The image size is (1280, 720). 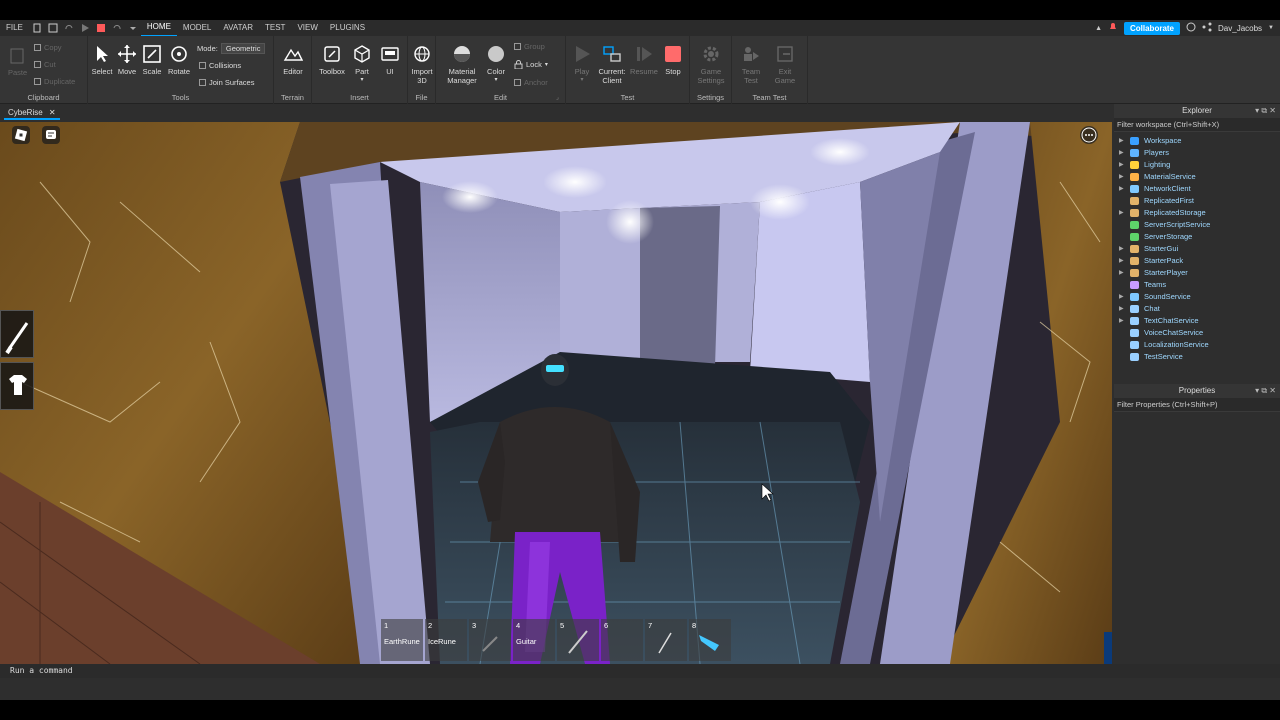 What do you see at coordinates (1197, 297) in the screenshot?
I see `explorer-item: ▶ SoundService` at bounding box center [1197, 297].